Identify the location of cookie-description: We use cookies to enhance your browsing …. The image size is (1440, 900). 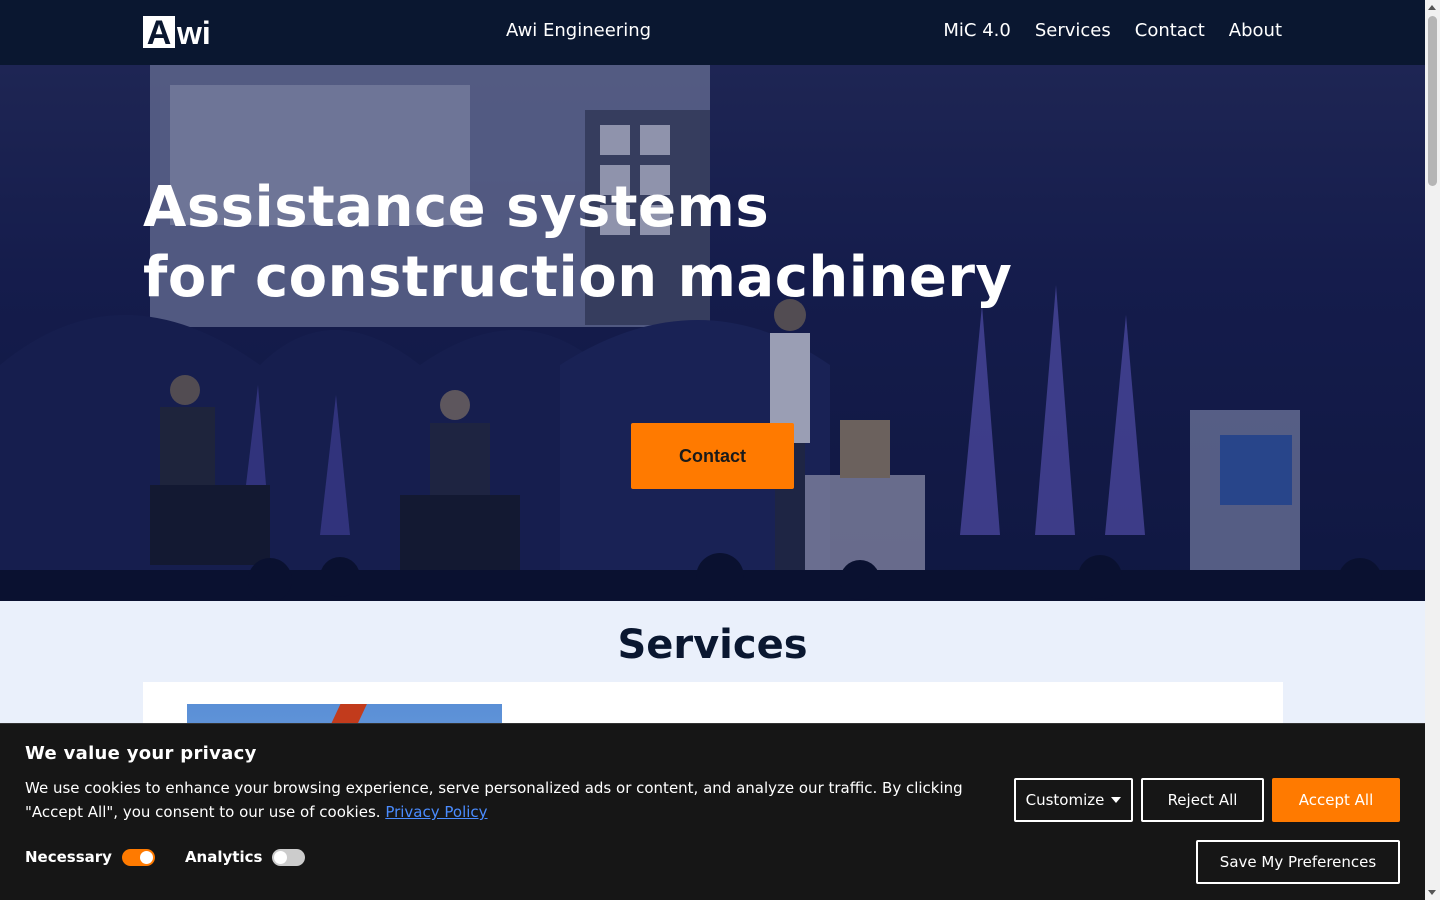
(494, 800).